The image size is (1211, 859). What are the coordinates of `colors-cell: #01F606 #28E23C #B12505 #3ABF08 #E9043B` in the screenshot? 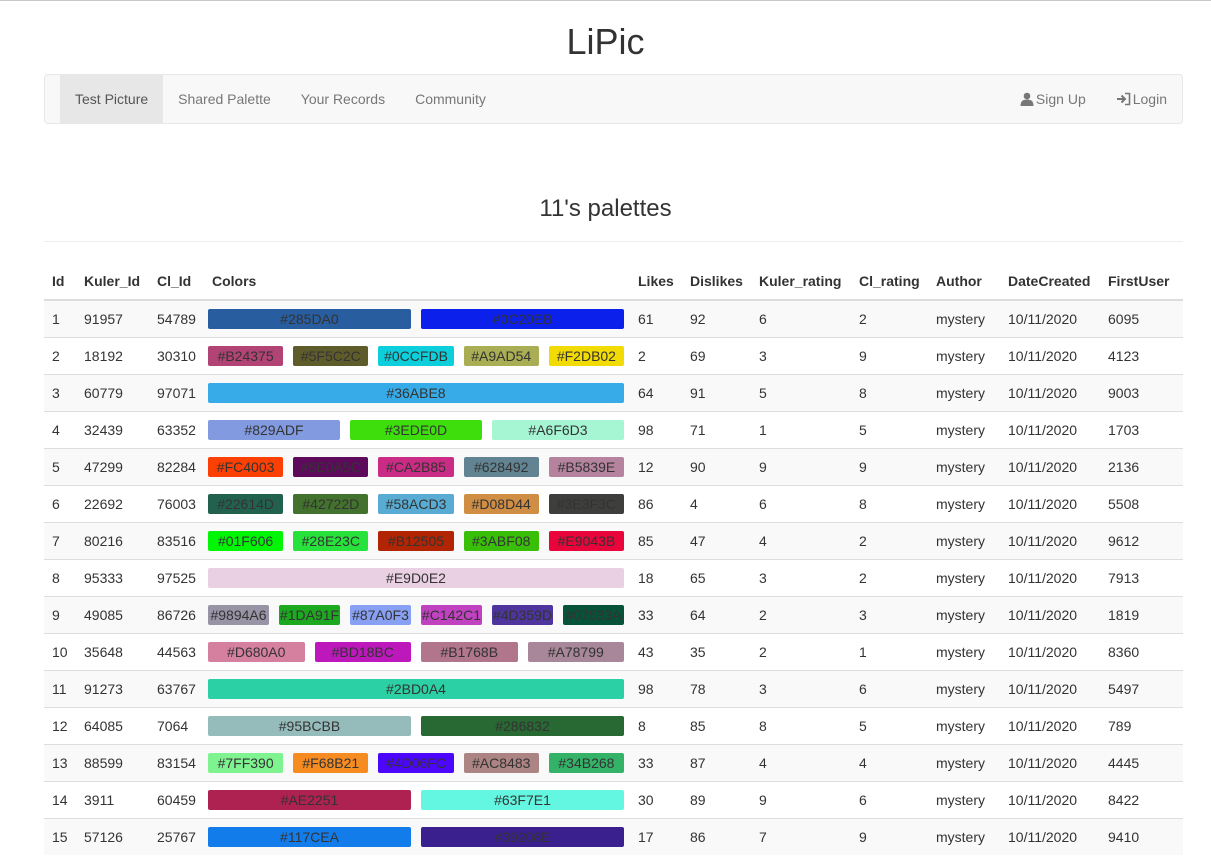 It's located at (417, 541).